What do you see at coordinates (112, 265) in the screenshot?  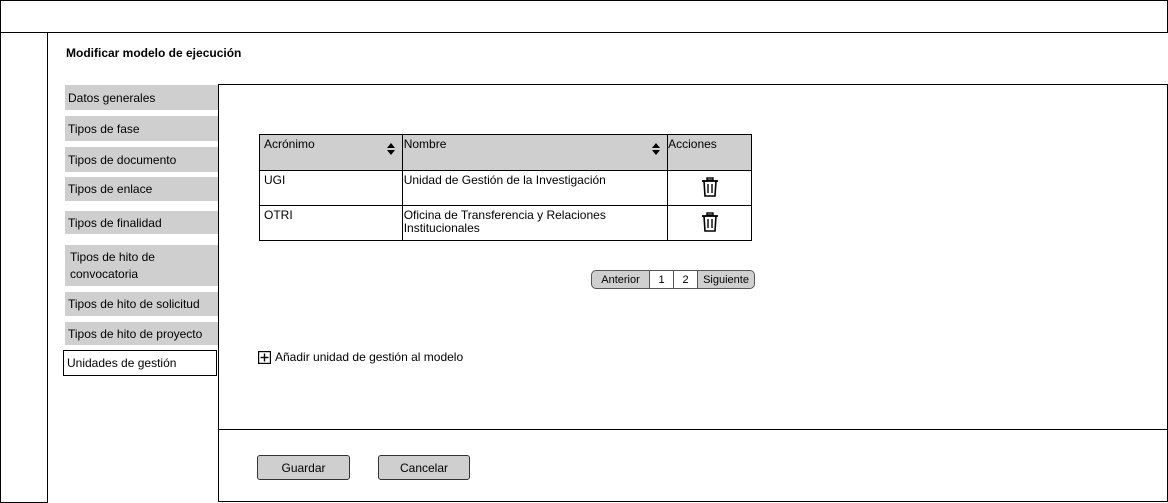 I see `sidebar-item-label: Tipos de hito de convocatoria` at bounding box center [112, 265].